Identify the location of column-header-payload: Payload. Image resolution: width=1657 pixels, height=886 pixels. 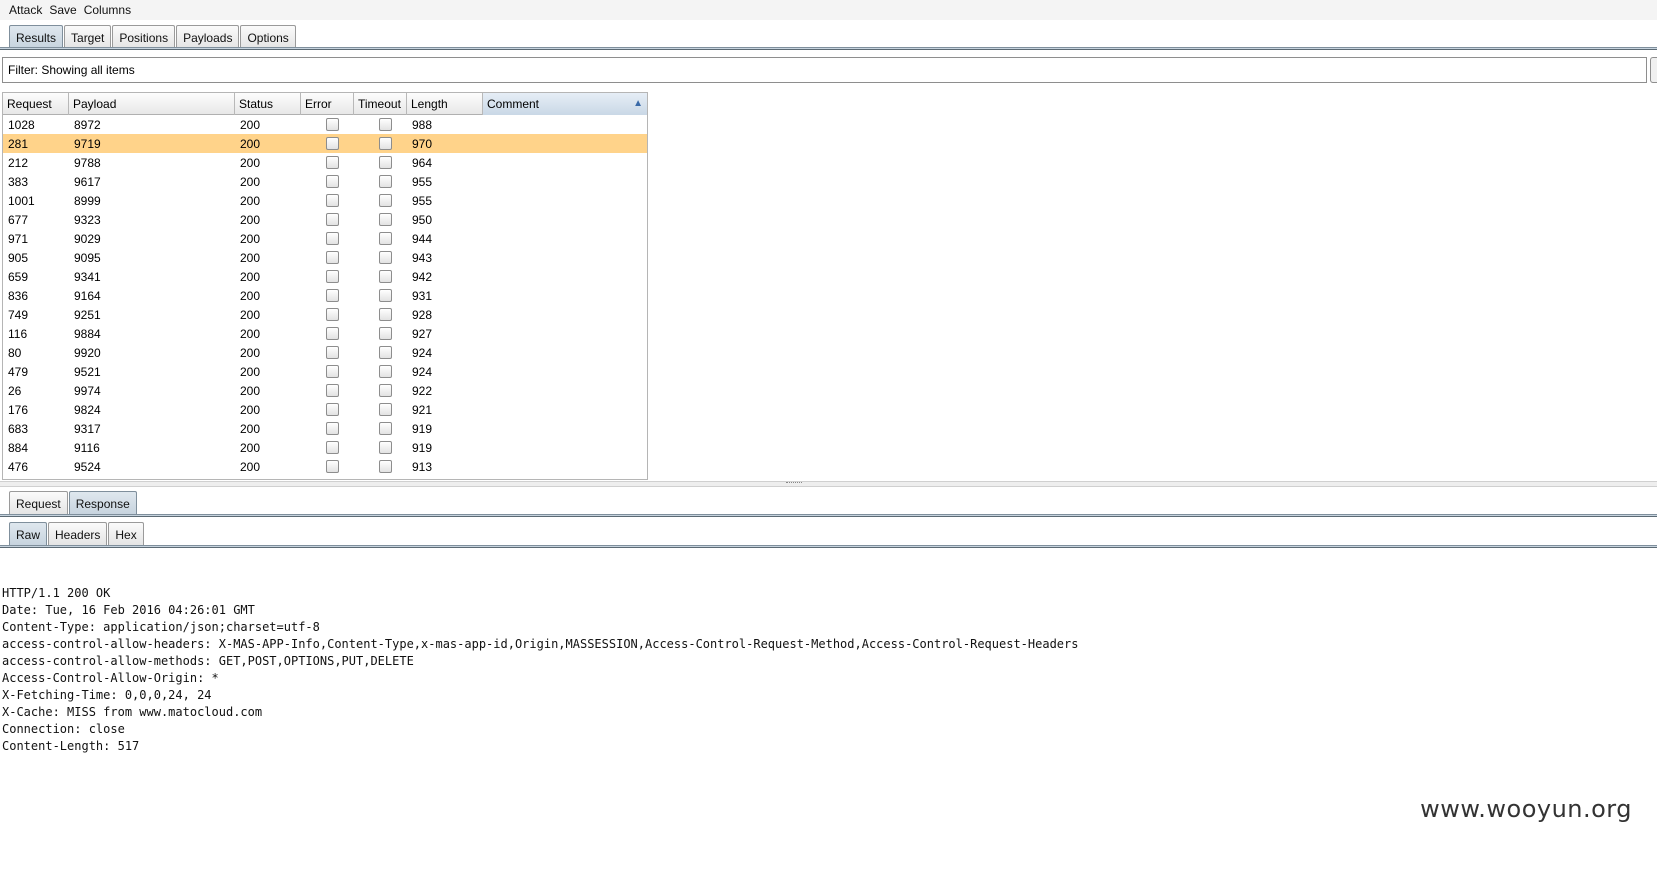
(152, 104).